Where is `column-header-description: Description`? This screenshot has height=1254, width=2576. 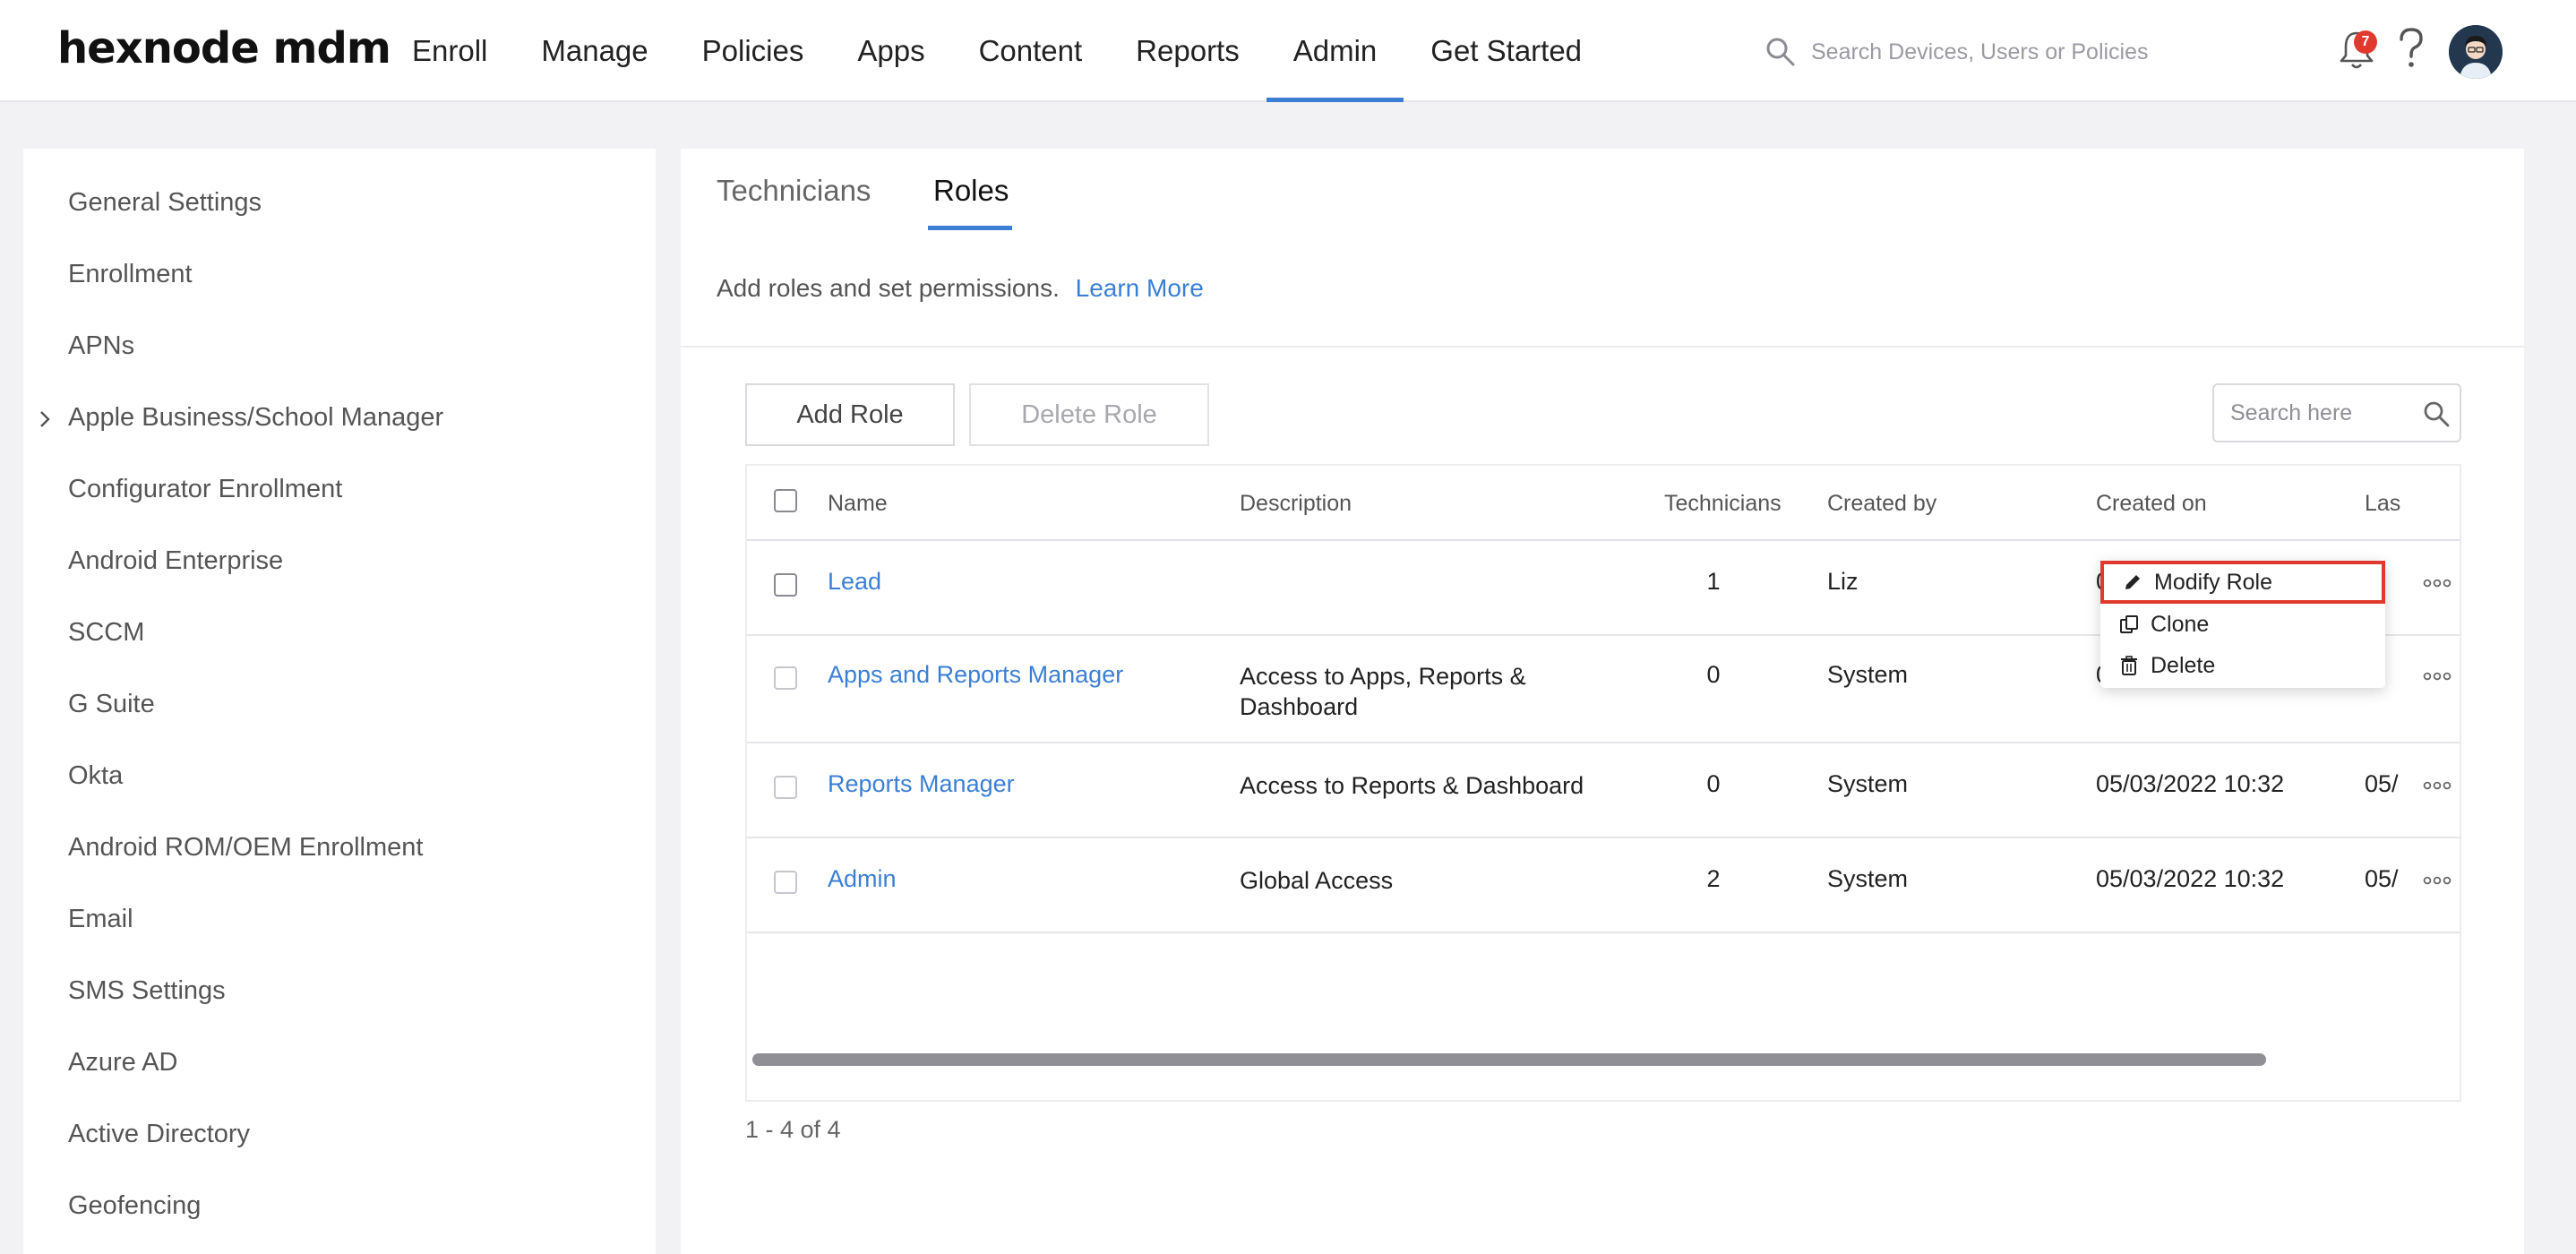
column-header-description: Description is located at coordinates (1296, 504).